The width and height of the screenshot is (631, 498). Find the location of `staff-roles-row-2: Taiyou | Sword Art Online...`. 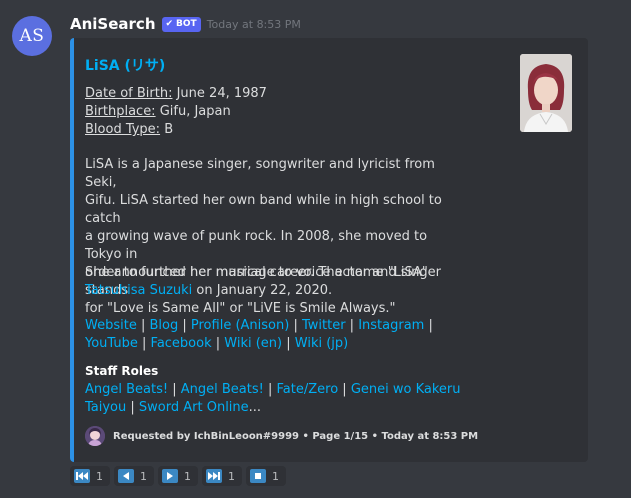

staff-roles-row-2: Taiyou | Sword Art Online... is located at coordinates (173, 407).